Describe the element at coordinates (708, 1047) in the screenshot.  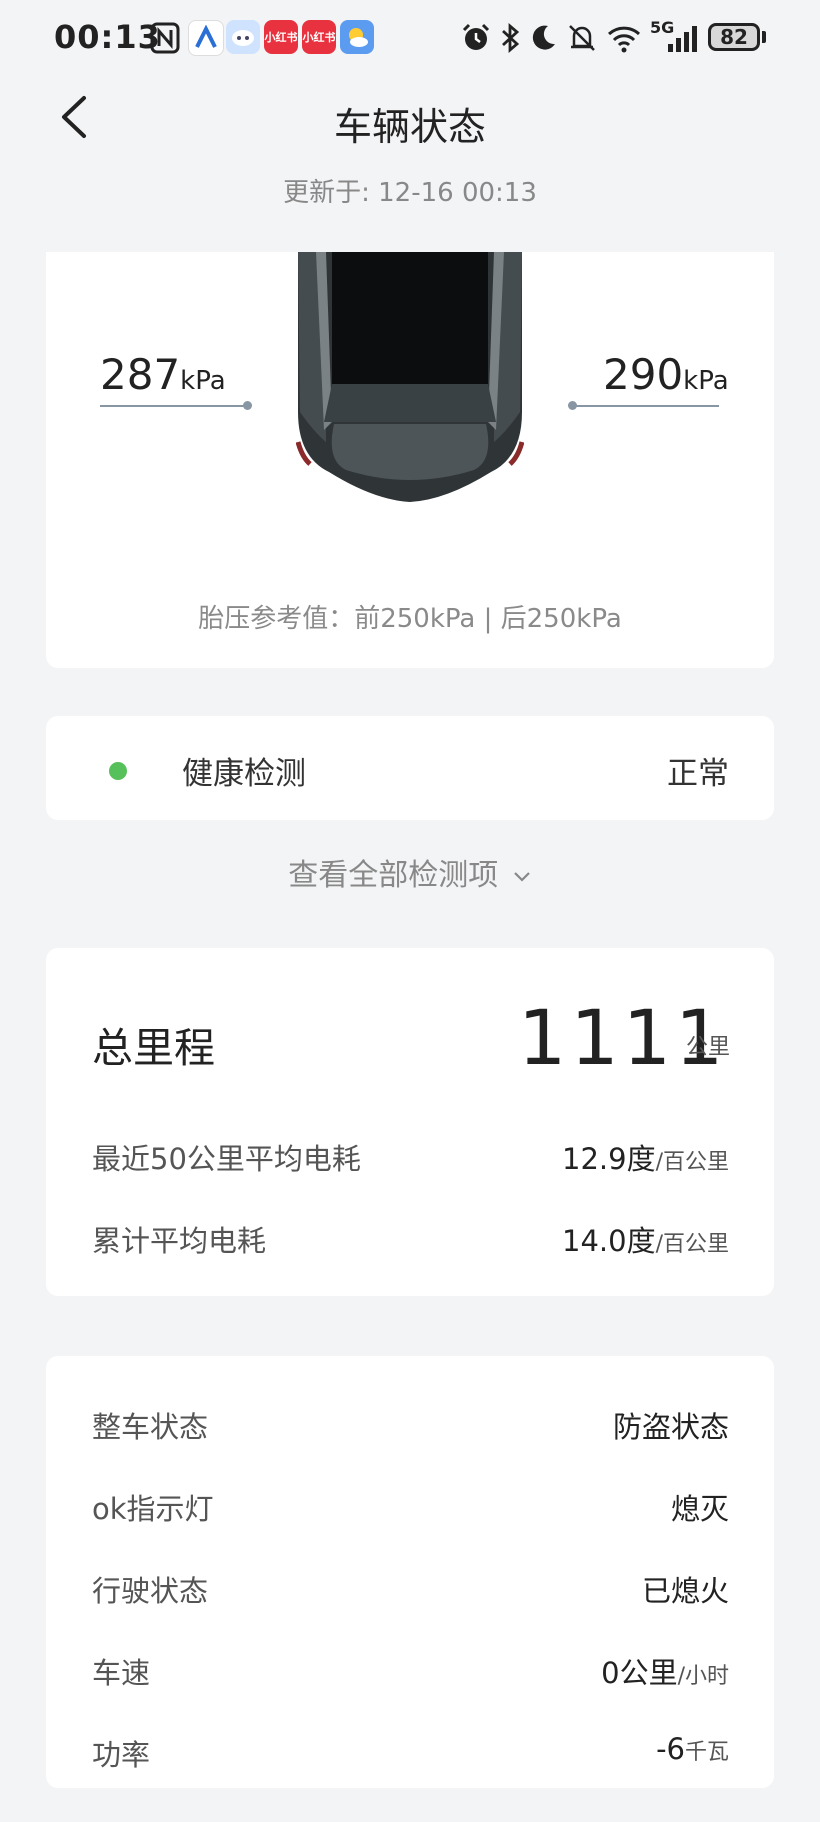
I see `total-mileage-unit: 公里` at that location.